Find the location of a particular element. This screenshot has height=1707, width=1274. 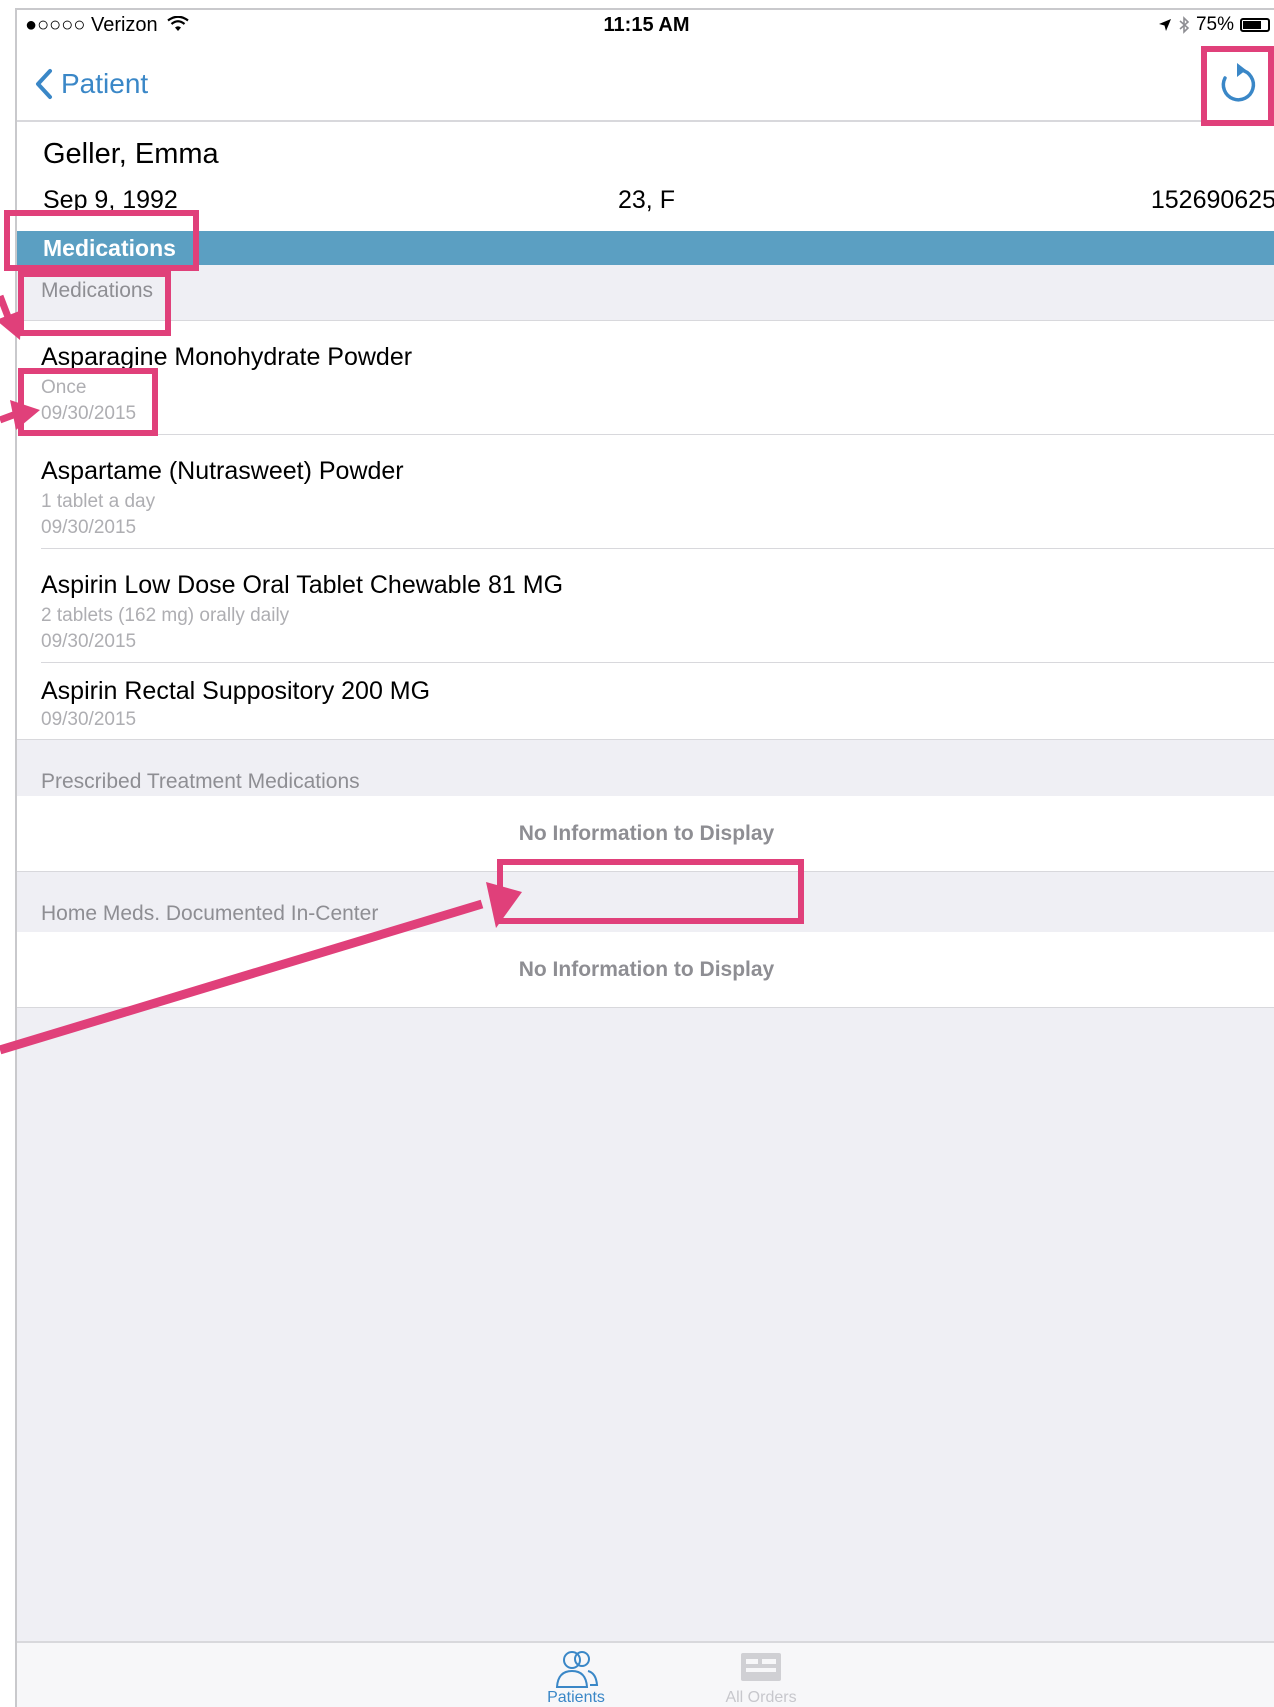

annotation-box-refresh is located at coordinates (1237, 86).